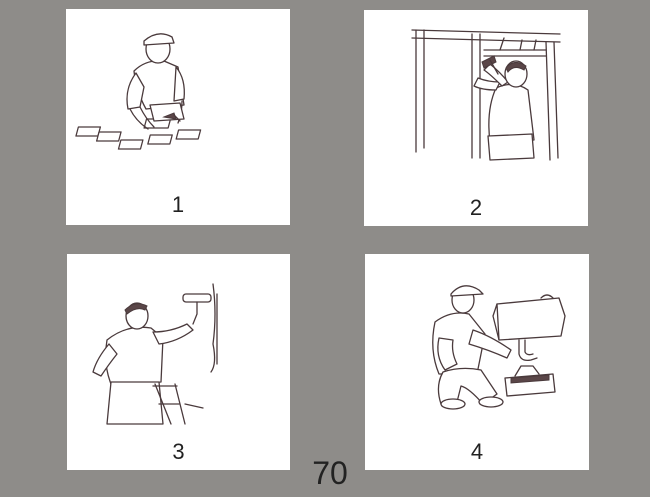  What do you see at coordinates (178, 451) in the screenshot?
I see `panel-number: 3` at bounding box center [178, 451].